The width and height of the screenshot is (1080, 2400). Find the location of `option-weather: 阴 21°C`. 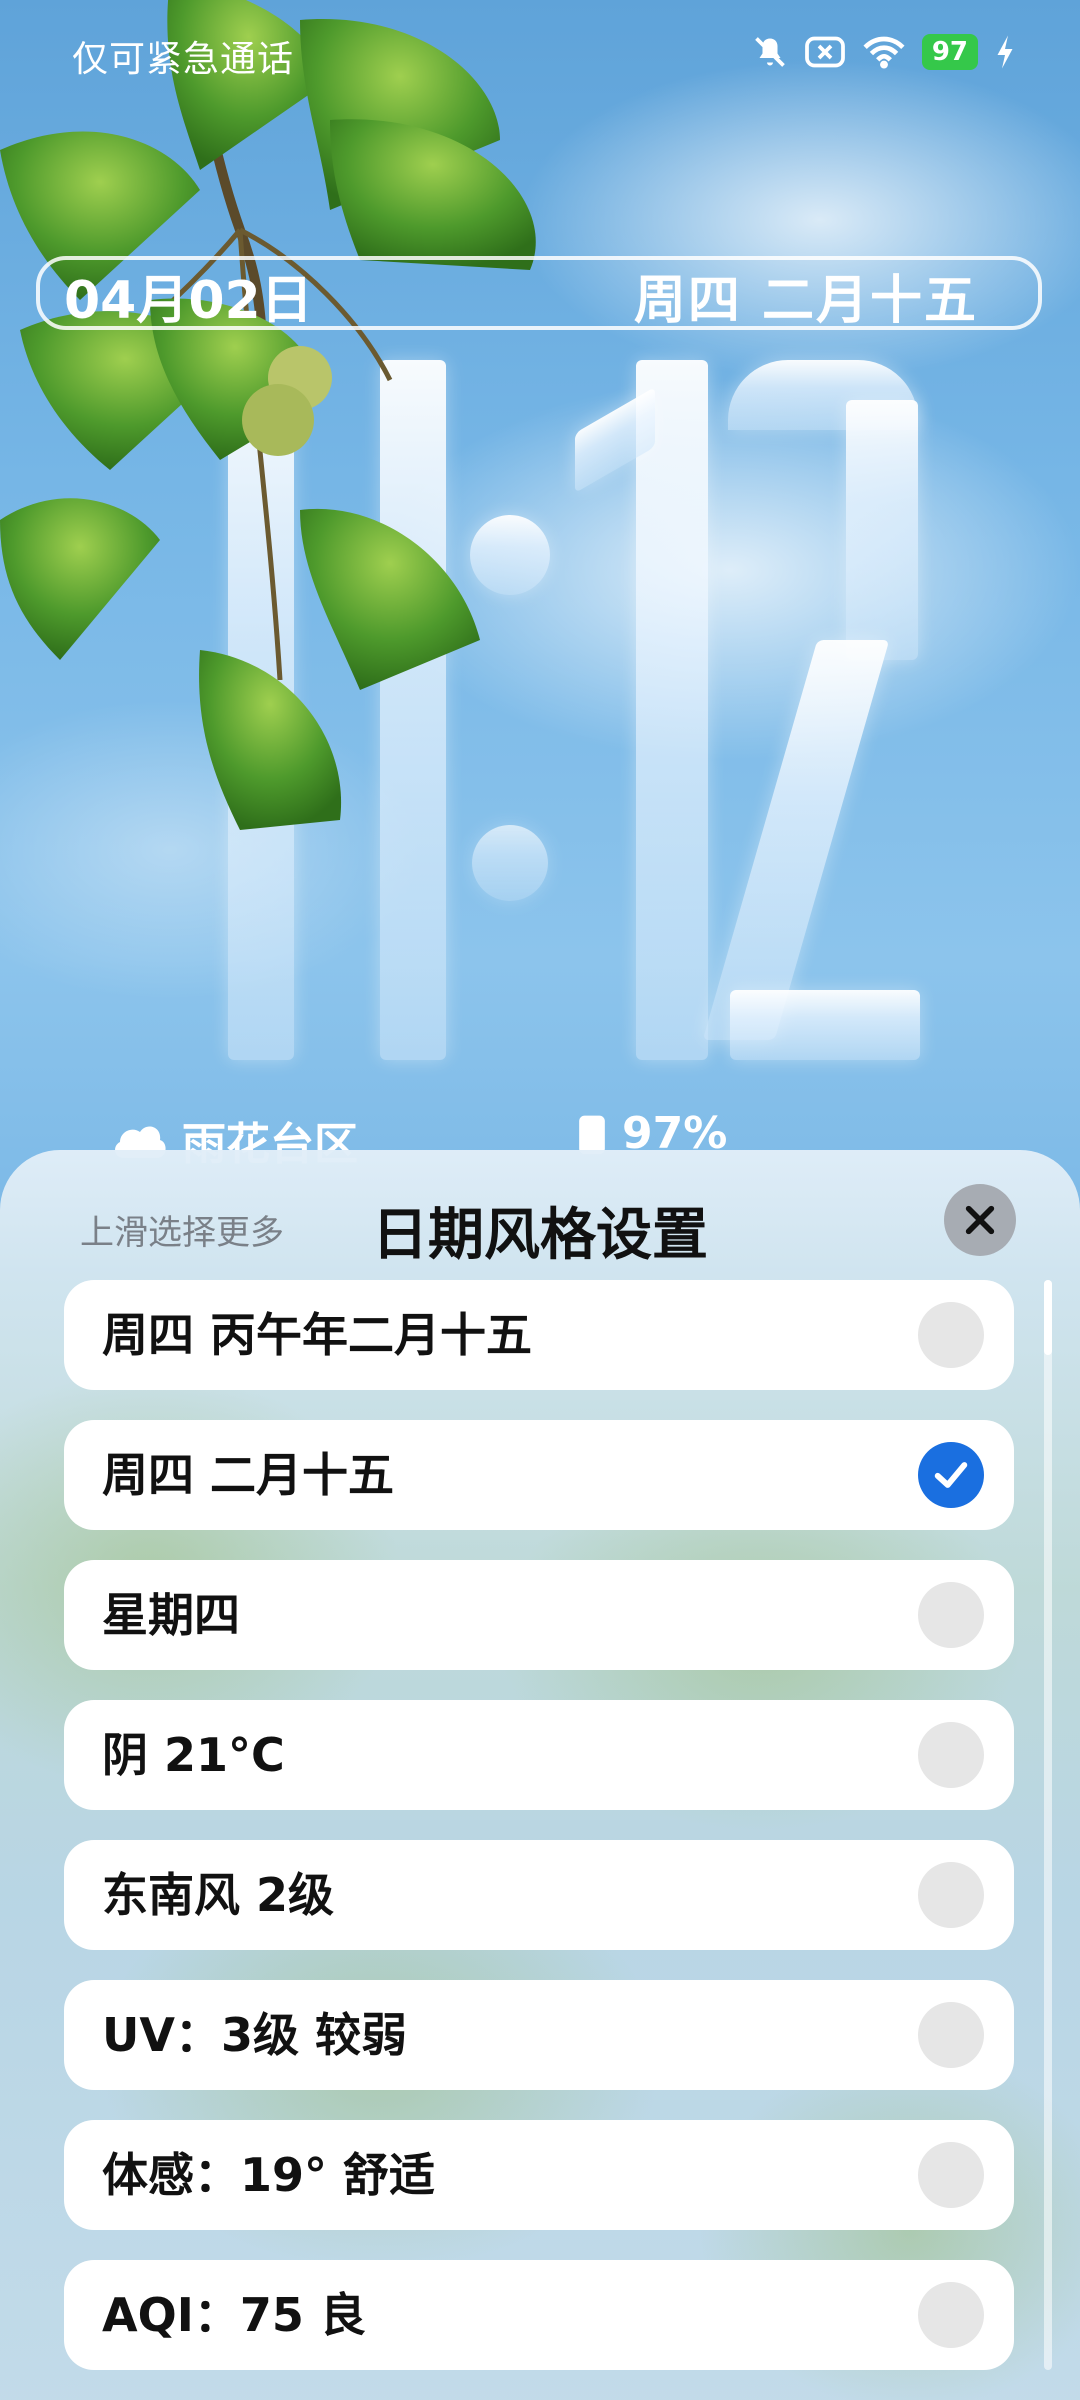

option-weather: 阴 21°C is located at coordinates (539, 1755).